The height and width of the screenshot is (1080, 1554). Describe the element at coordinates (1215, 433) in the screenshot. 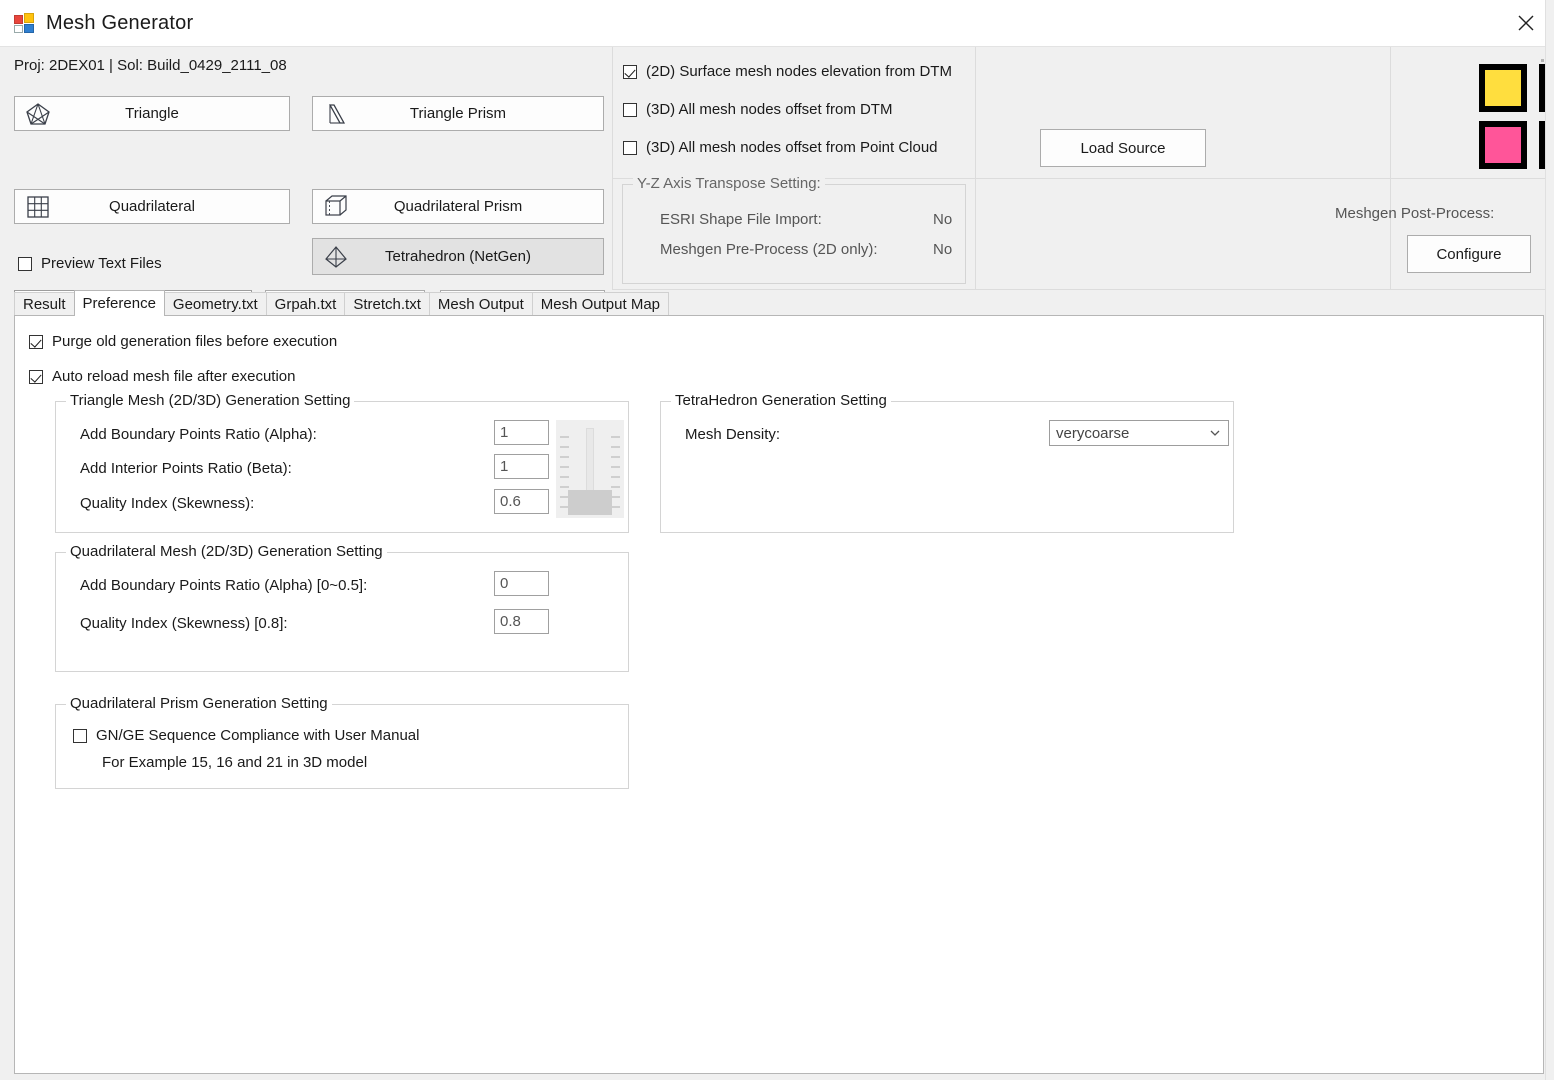

I see `chevron-down-icon` at that location.